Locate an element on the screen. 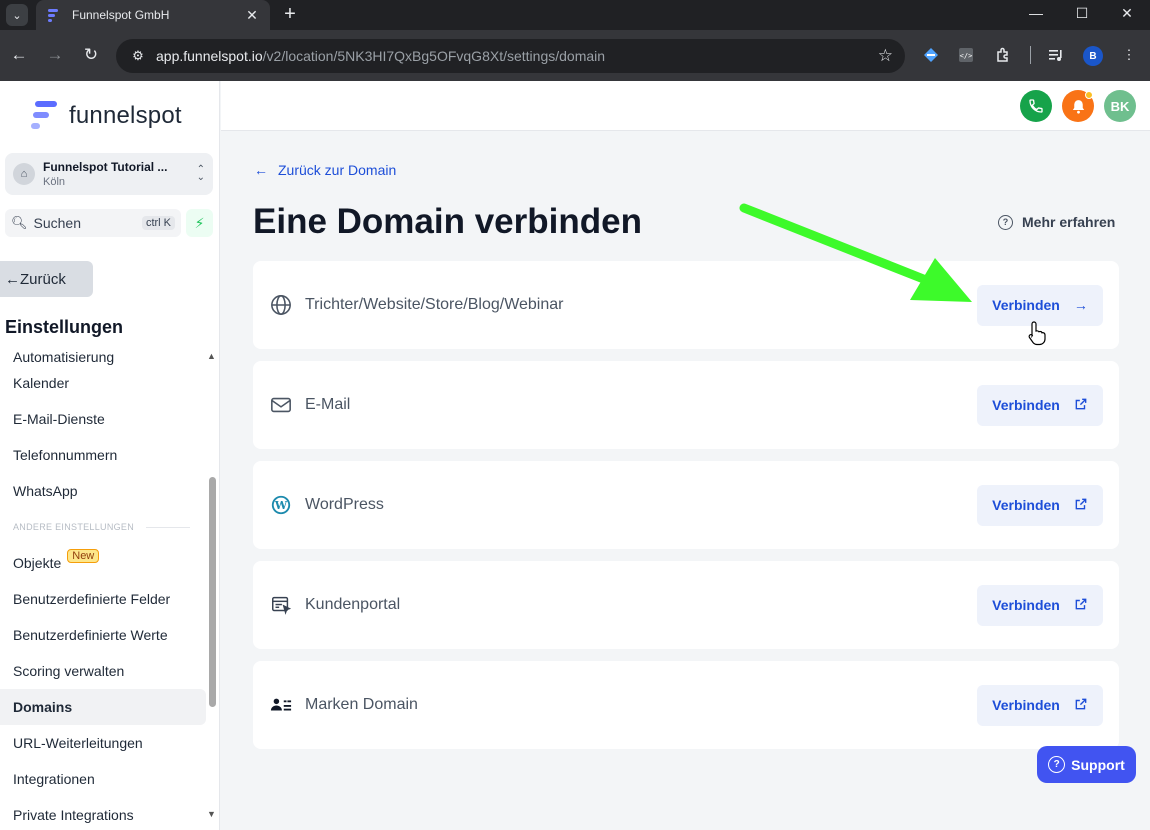 This screenshot has width=1150, height=830. menu-section-divider is located at coordinates (168, 527).